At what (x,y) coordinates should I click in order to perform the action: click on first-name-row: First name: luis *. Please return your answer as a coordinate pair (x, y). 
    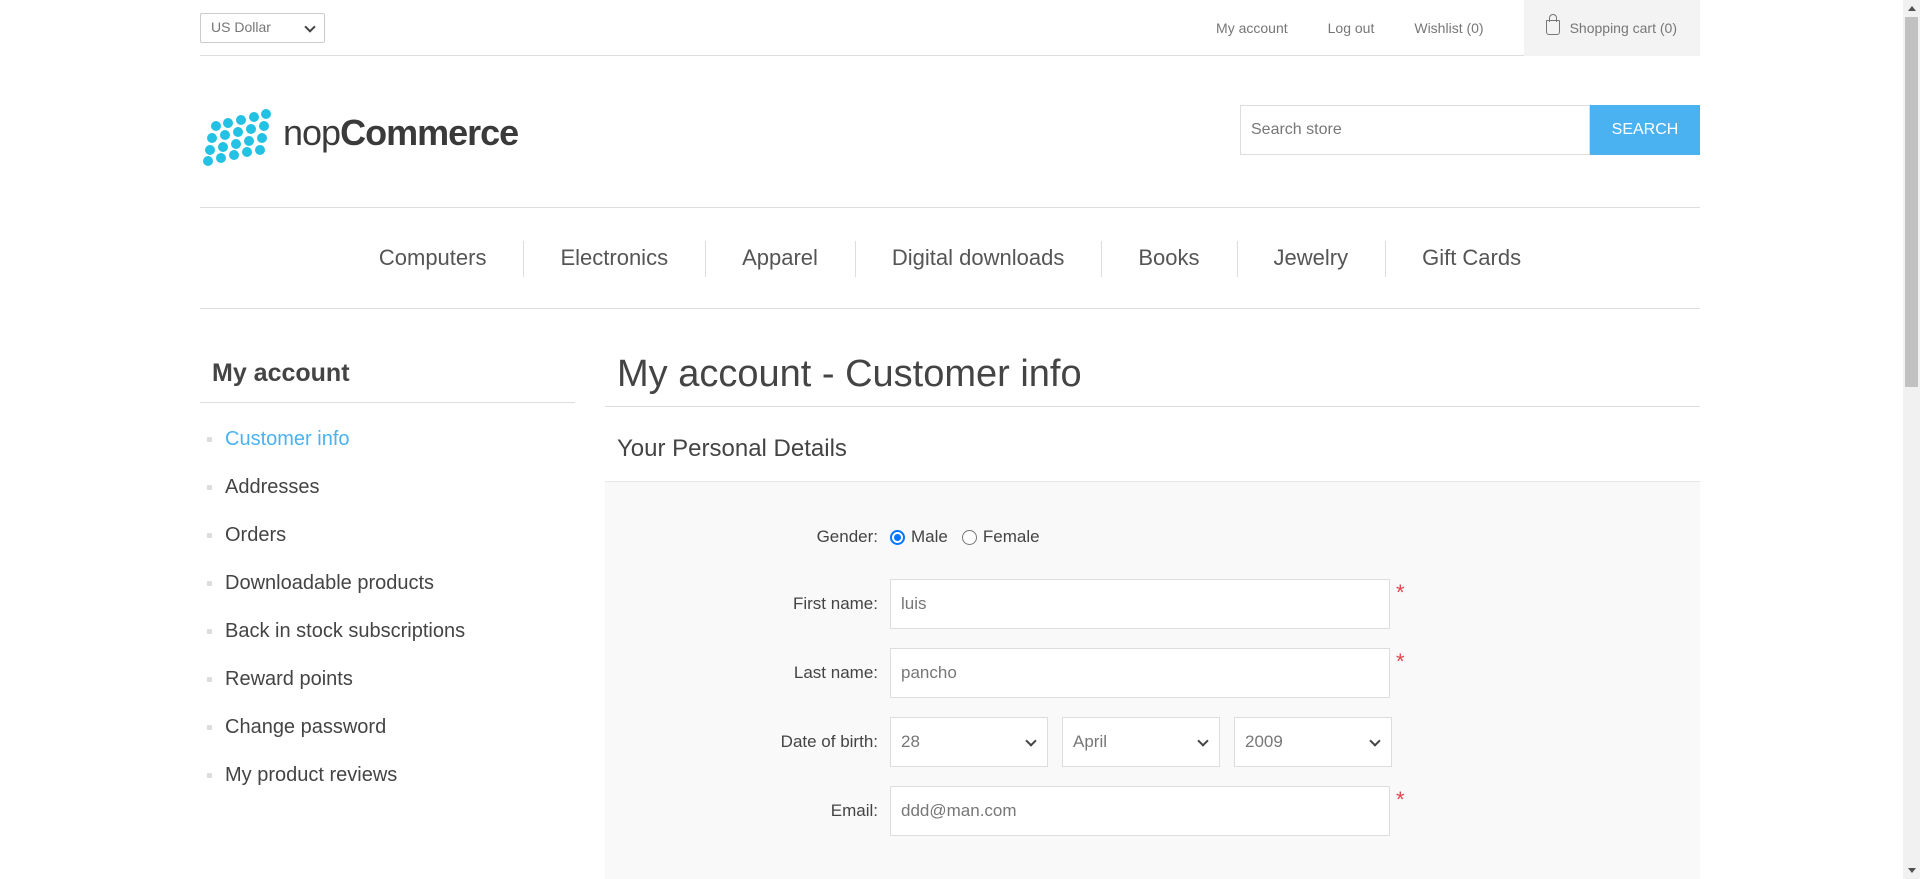
    Looking at the image, I should click on (1152, 604).